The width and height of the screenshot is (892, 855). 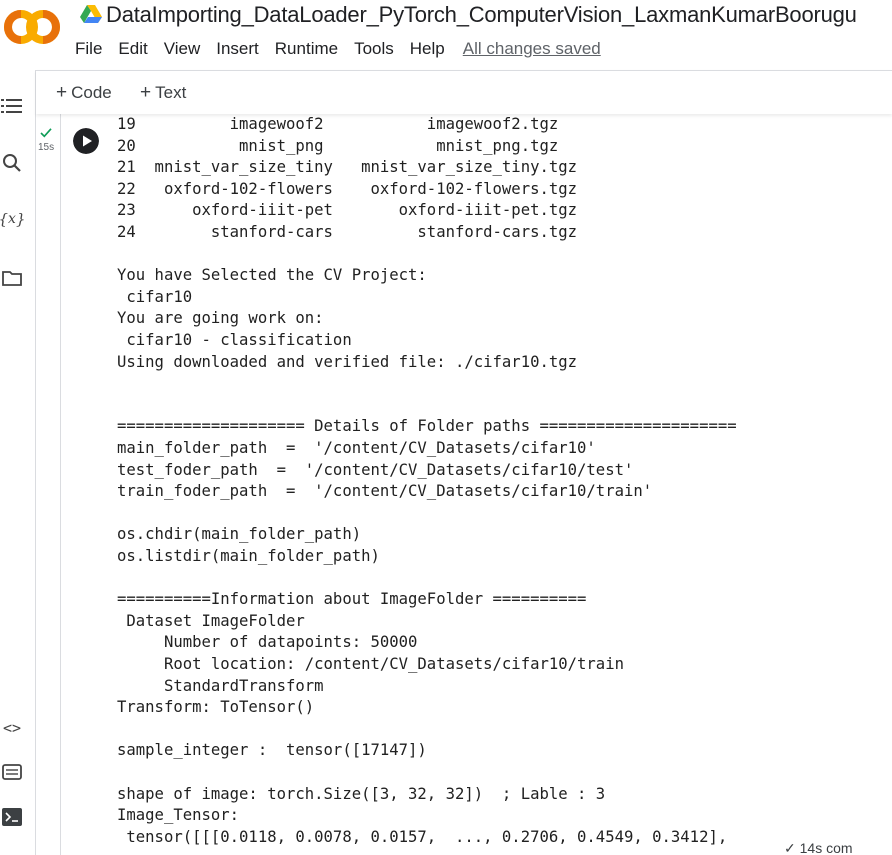 I want to click on code-snippets-icon: <>, so click(x=12, y=728).